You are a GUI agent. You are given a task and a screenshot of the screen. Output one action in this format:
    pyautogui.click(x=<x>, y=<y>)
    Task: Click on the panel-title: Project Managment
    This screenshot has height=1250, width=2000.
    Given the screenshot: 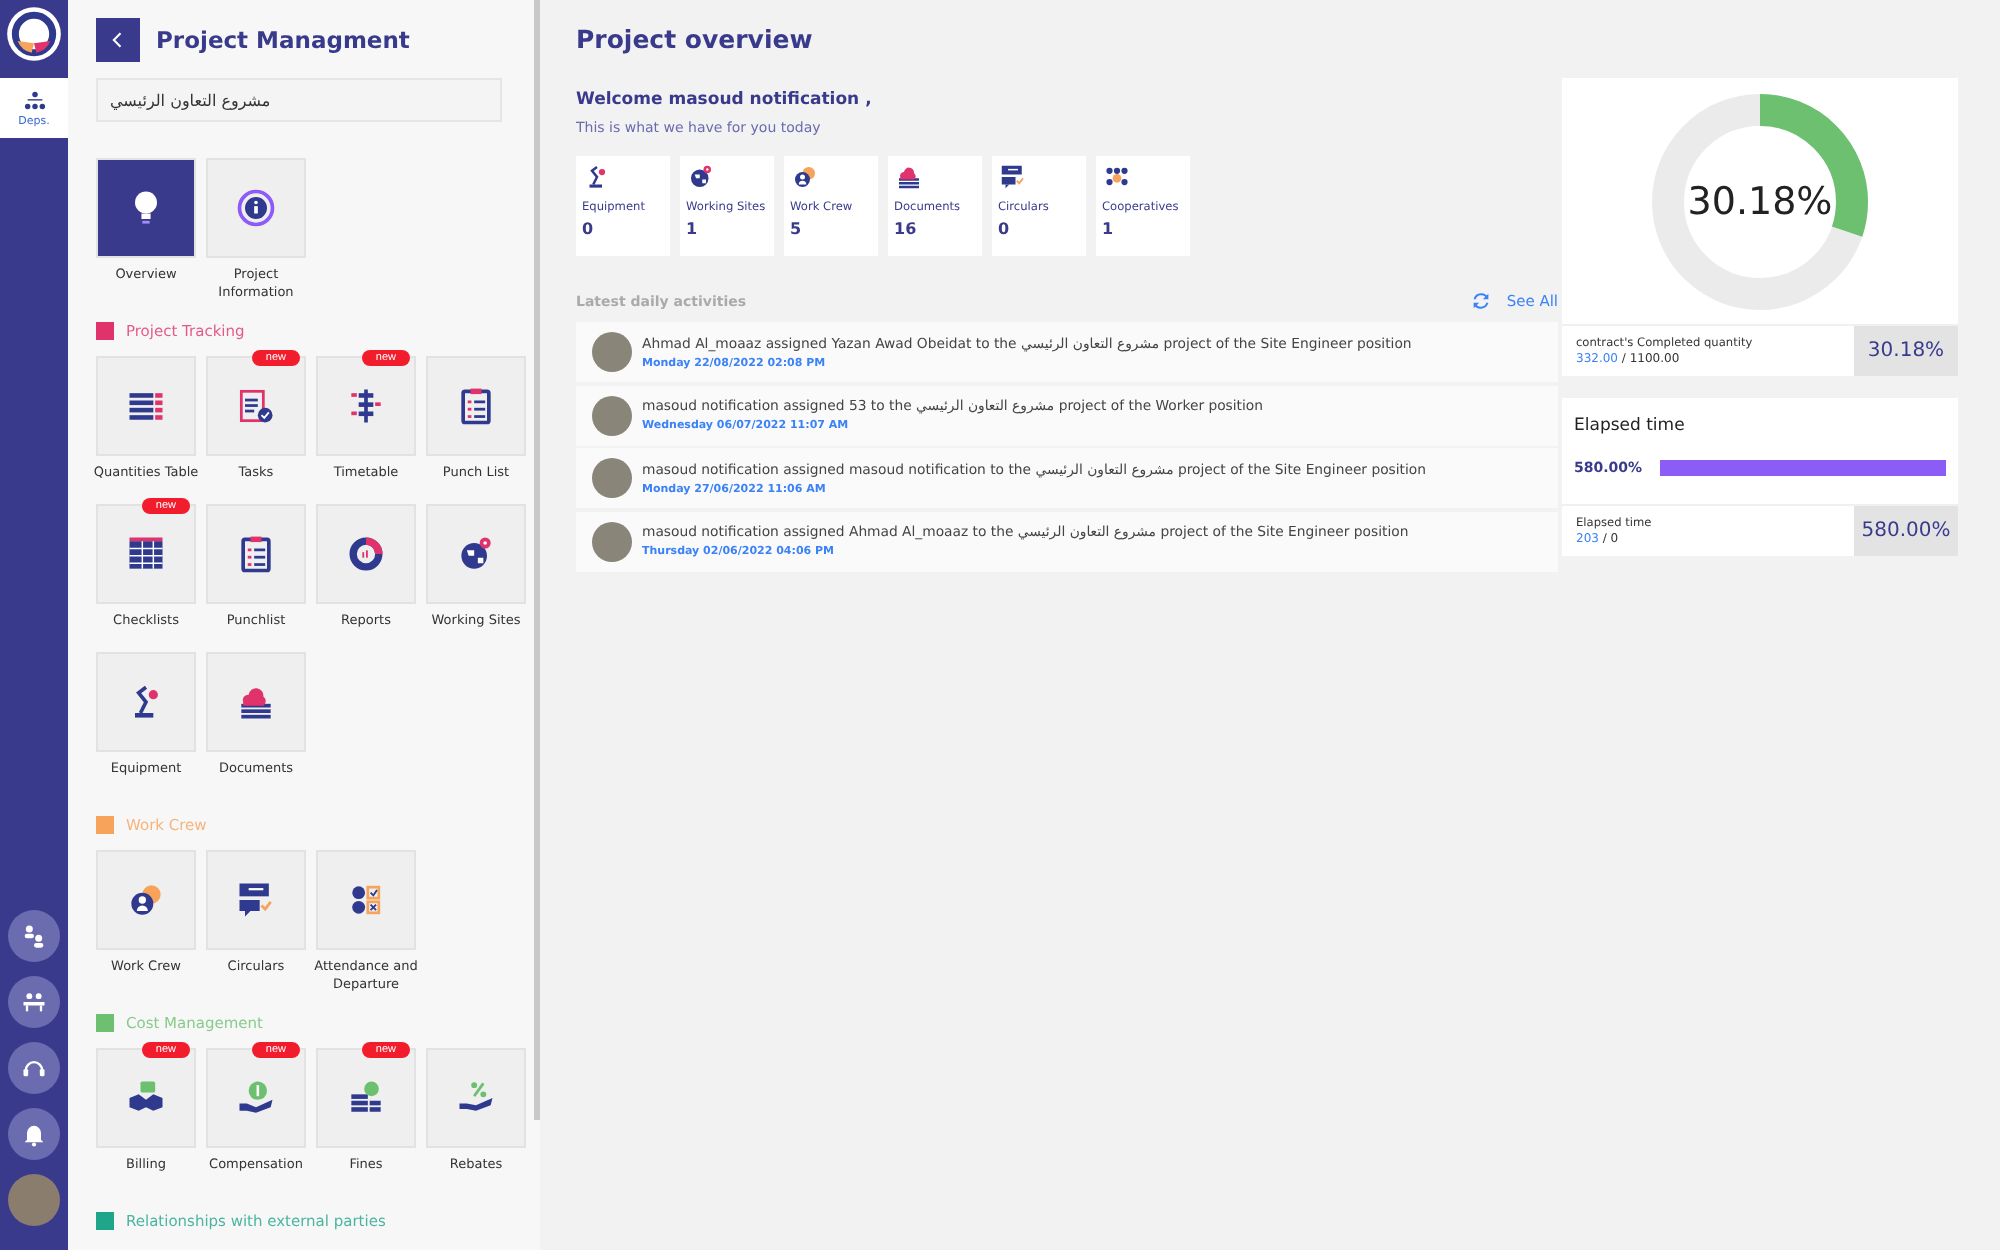 What is the action you would take?
    pyautogui.click(x=283, y=40)
    